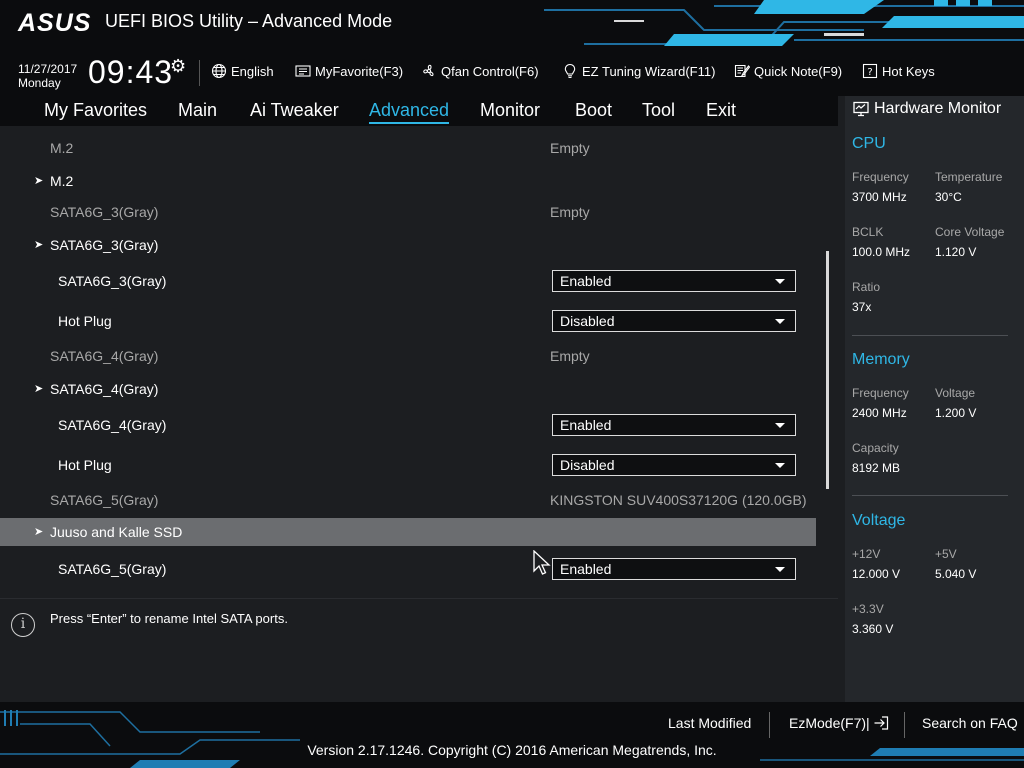 Image resolution: width=1024 pixels, height=768 pixels. I want to click on info-row-sata6g-4: SATA6G_4(Gray) Empty, so click(408, 356).